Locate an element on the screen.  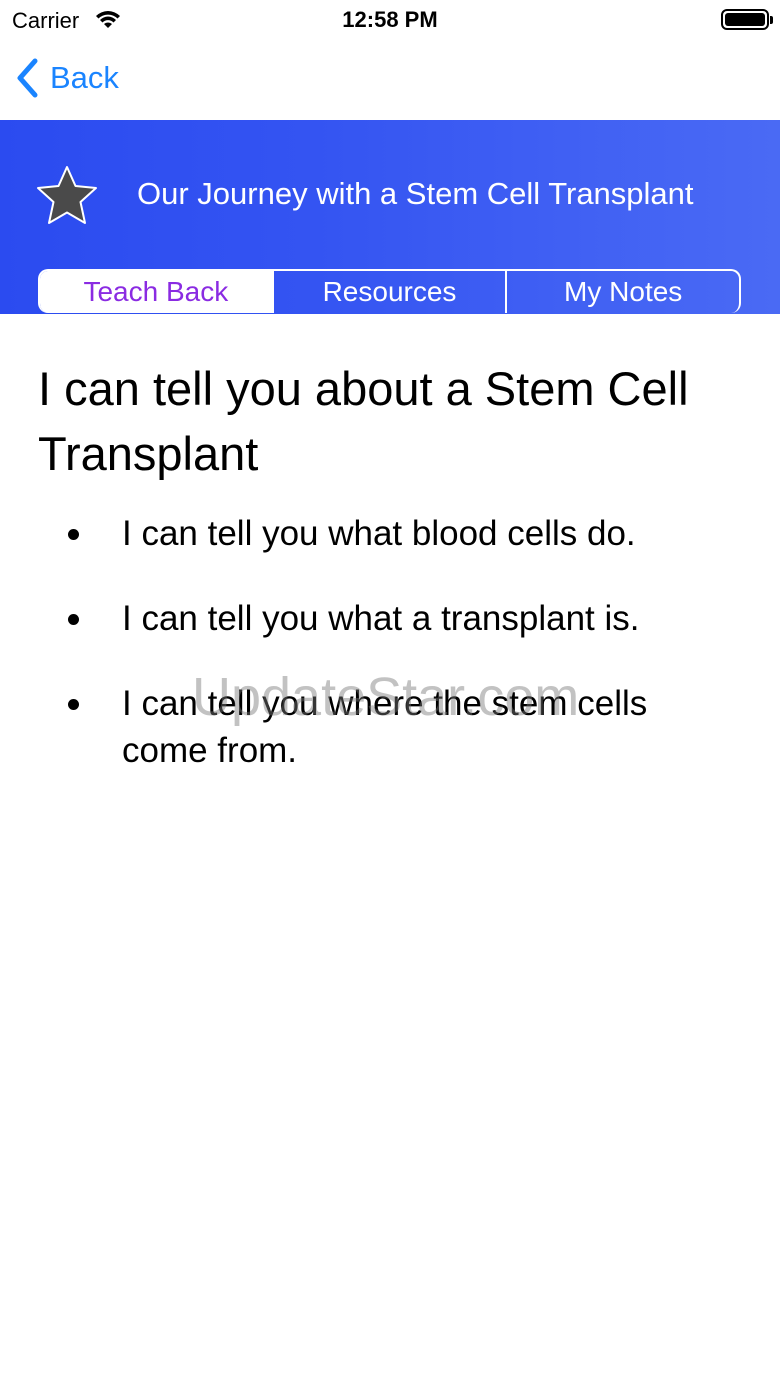
clock: 12:58 PM is located at coordinates (390, 19).